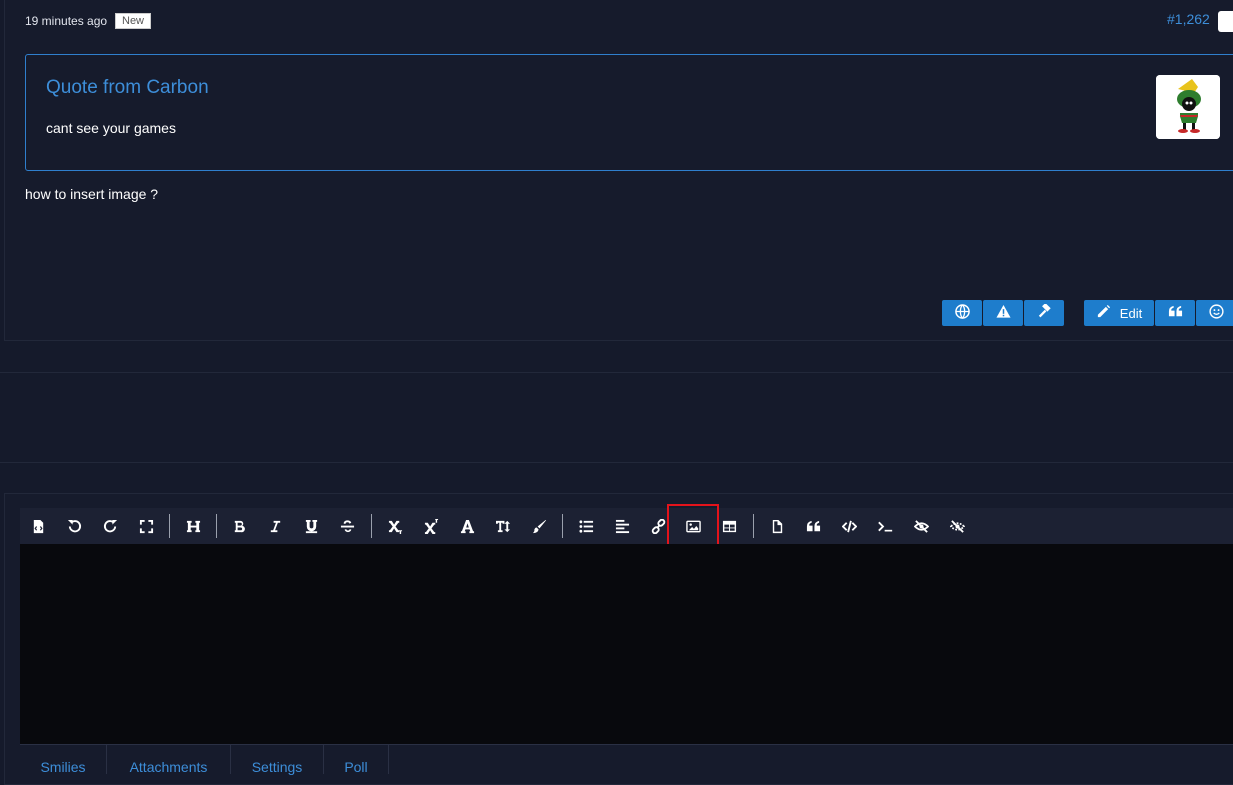  I want to click on new-badge: New, so click(133, 21).